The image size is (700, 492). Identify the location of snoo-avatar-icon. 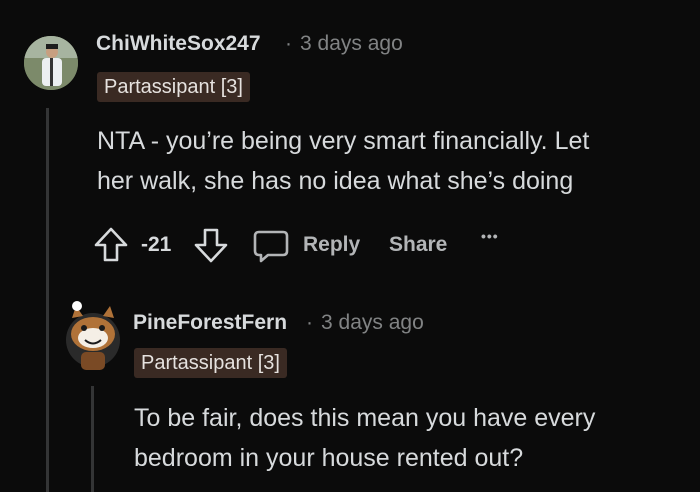
(93, 335).